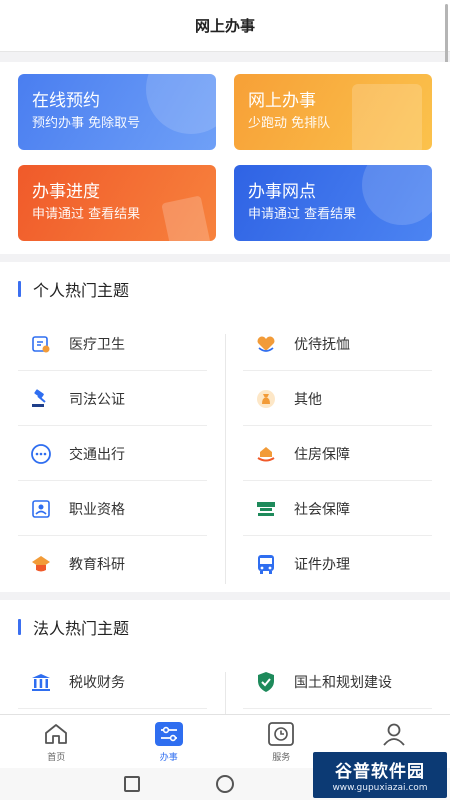 The height and width of the screenshot is (800, 450). I want to click on money-bag-icon, so click(266, 399).